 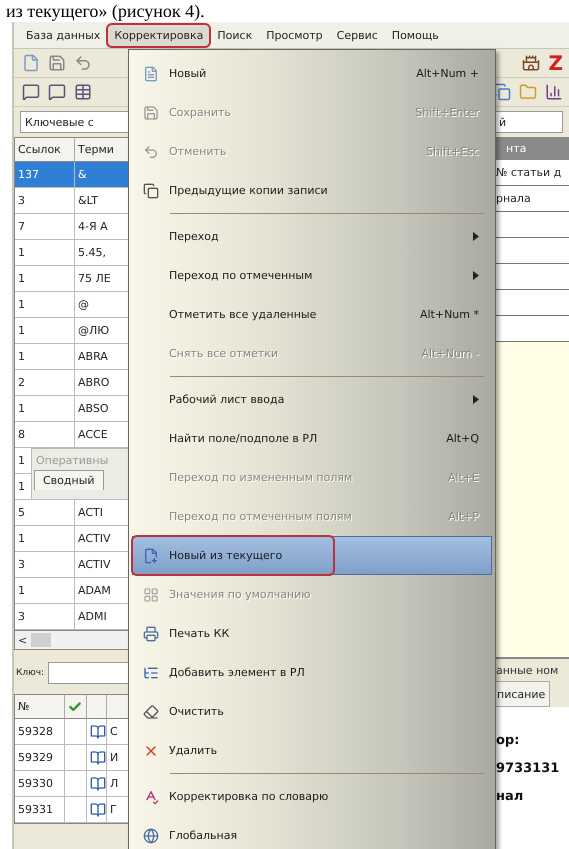 What do you see at coordinates (45, 435) in the screenshot?
I see `table-cell: 8` at bounding box center [45, 435].